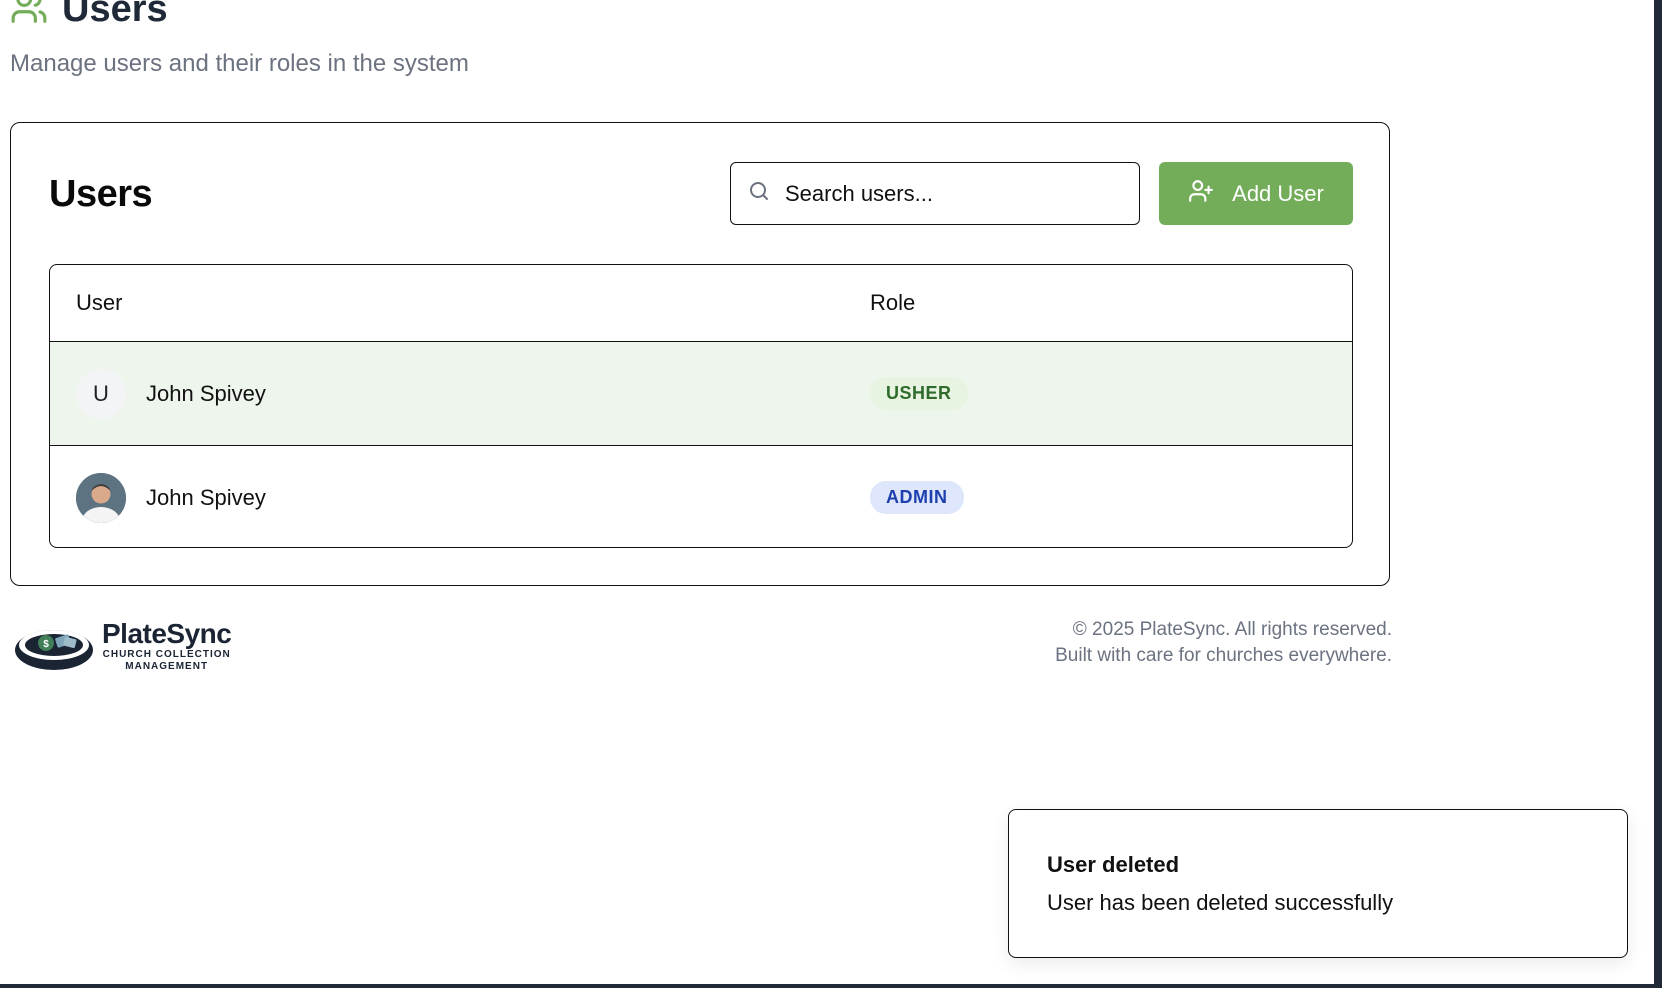 Image resolution: width=1662 pixels, height=988 pixels. I want to click on brand-tagline-2: MANAGEMENT, so click(167, 666).